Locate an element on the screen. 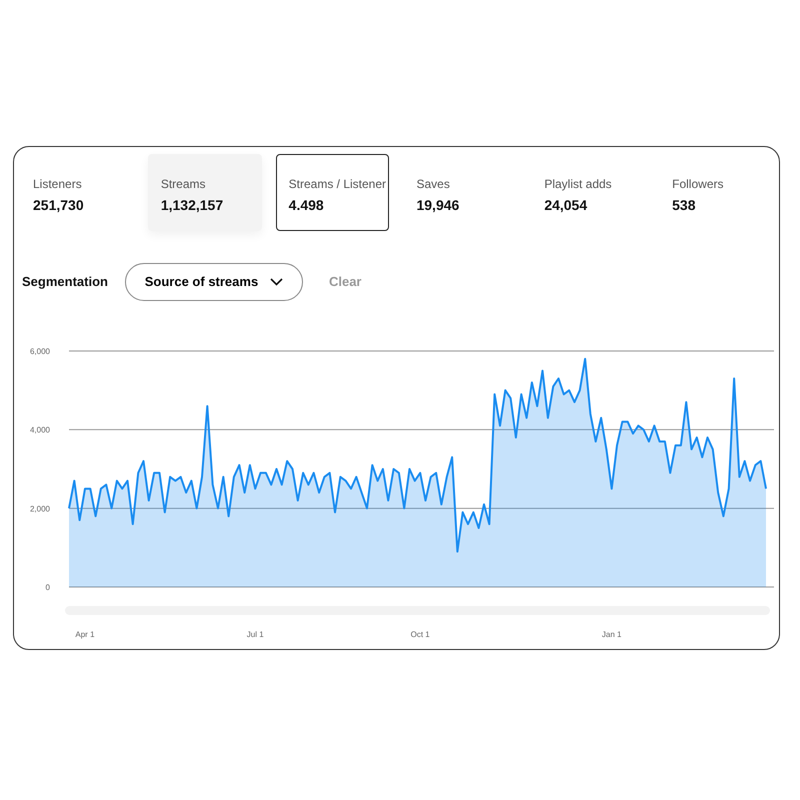 The image size is (800, 800). metric-tile: Streams 1,132,157 is located at coordinates (205, 192).